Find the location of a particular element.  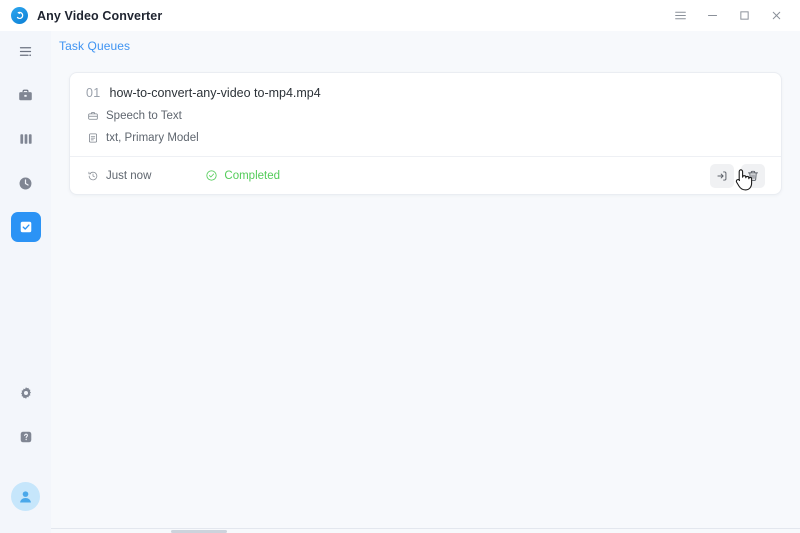

task-filename: how-to-convert-any-video to-mp4.mp4 is located at coordinates (215, 93).